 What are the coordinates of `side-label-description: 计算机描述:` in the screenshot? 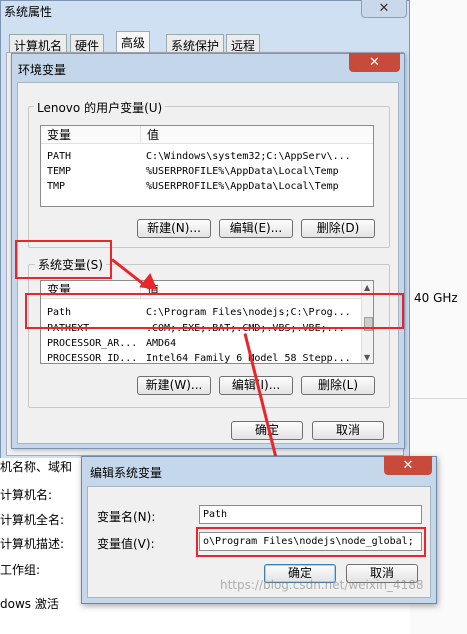 It's located at (32, 544).